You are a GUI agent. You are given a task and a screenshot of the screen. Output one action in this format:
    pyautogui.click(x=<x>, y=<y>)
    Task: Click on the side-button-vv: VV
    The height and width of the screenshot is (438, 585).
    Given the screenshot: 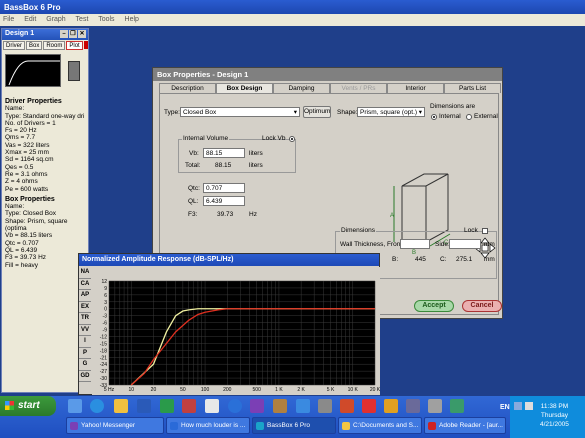 What is the action you would take?
    pyautogui.click(x=85, y=330)
    